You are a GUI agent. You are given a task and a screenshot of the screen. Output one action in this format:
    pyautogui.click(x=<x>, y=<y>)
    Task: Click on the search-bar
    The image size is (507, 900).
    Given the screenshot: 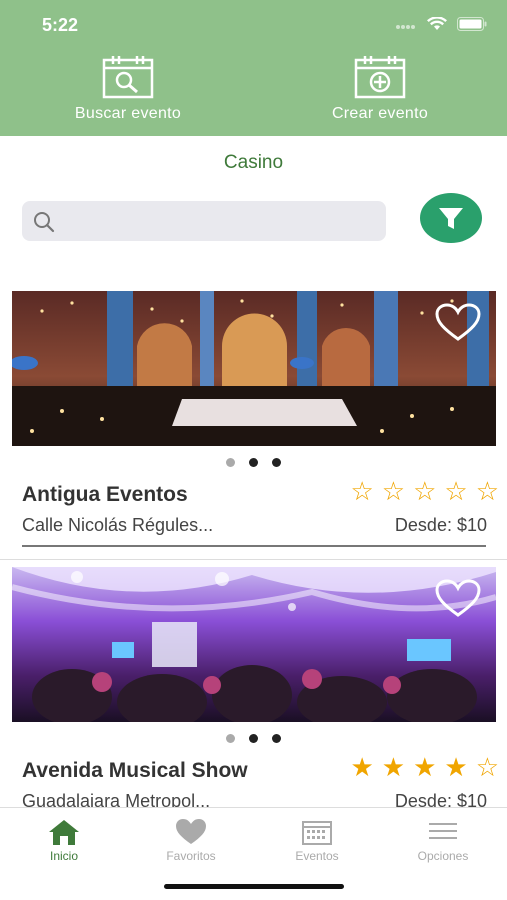 What is the action you would take?
    pyautogui.click(x=204, y=221)
    